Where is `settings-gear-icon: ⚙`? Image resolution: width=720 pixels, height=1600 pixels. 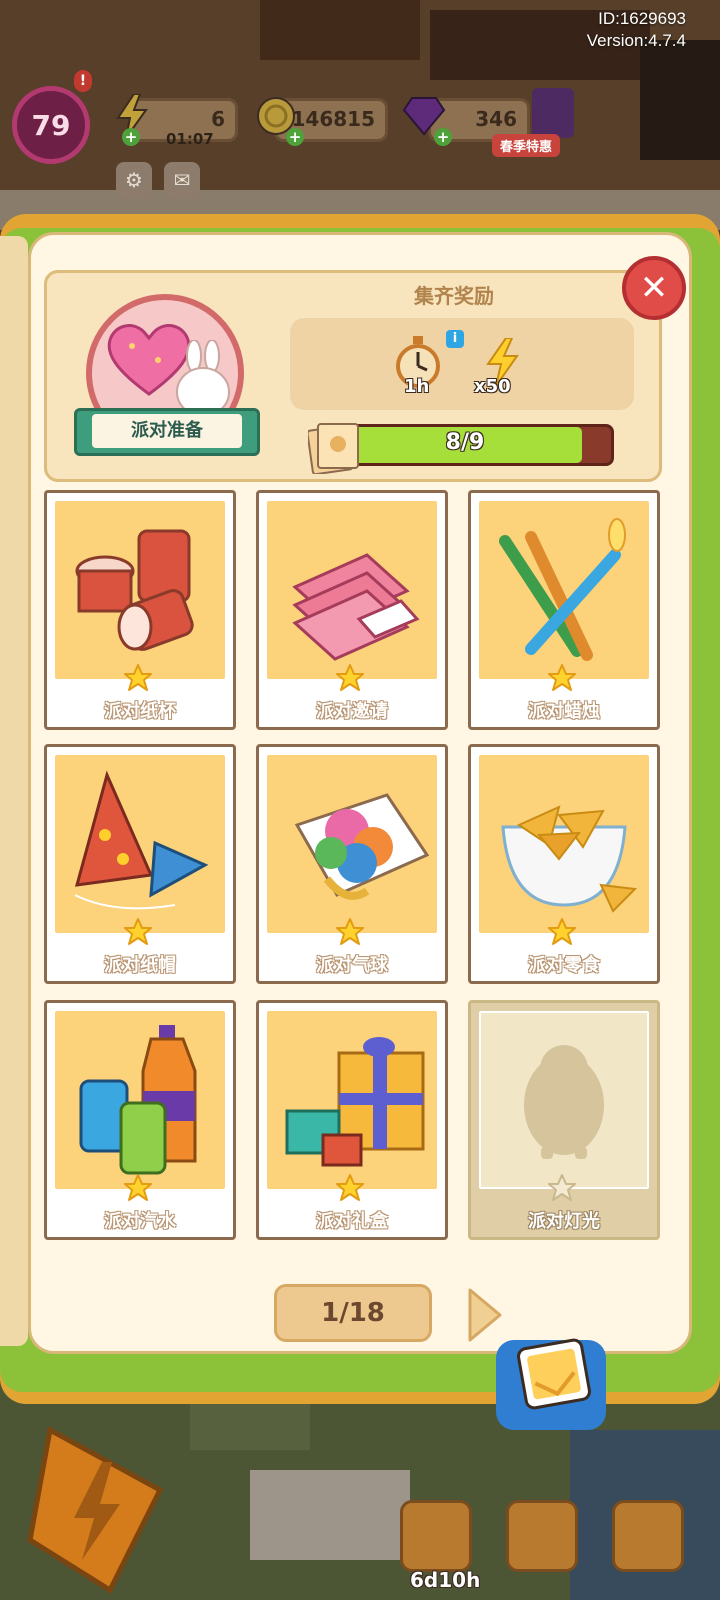 settings-gear-icon: ⚙ is located at coordinates (134, 180).